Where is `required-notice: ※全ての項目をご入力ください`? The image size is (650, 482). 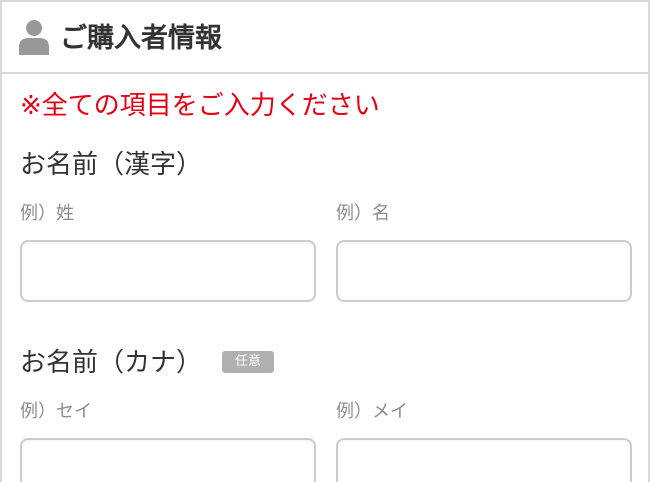
required-notice: ※全ての項目をご入力ください is located at coordinates (200, 106).